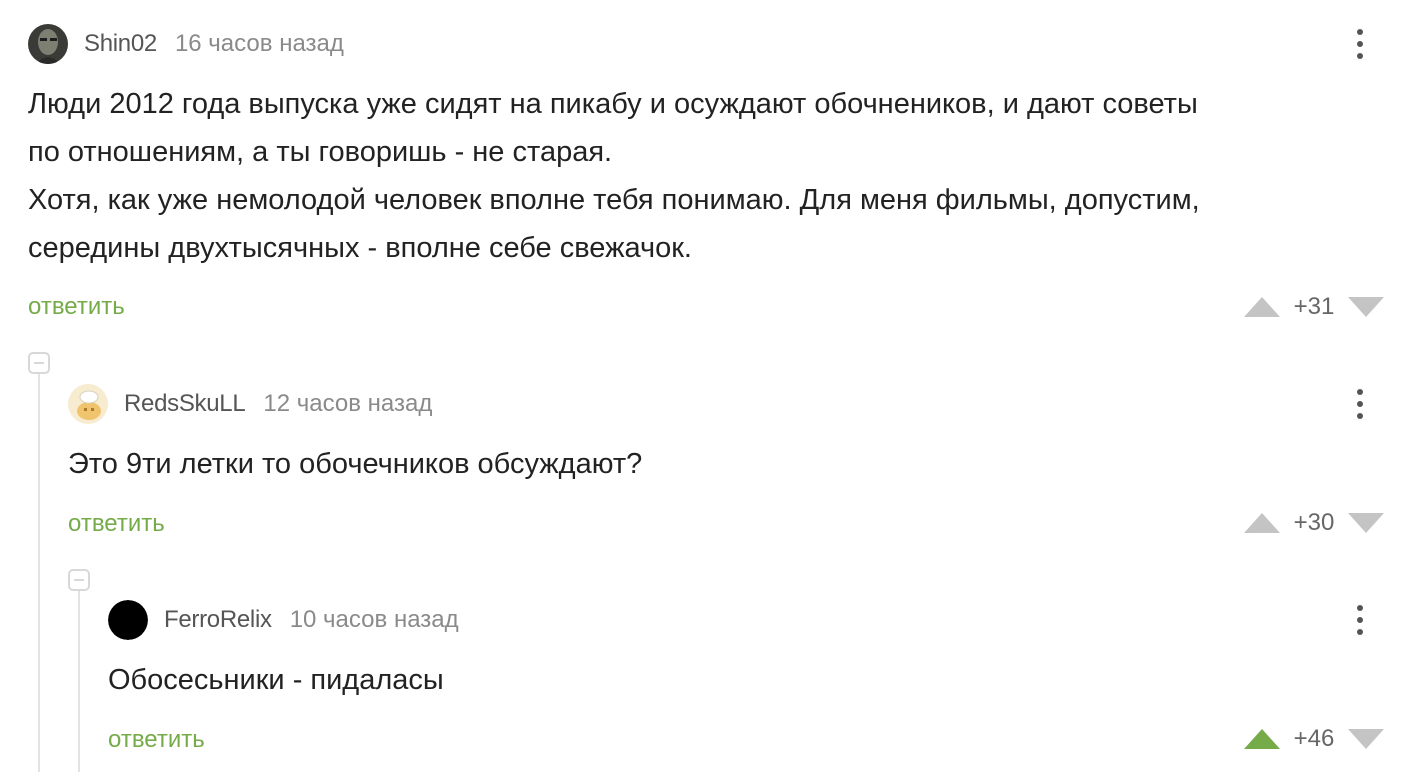 This screenshot has height=772, width=1414. I want to click on timestamp: 16 часов назад, so click(259, 43).